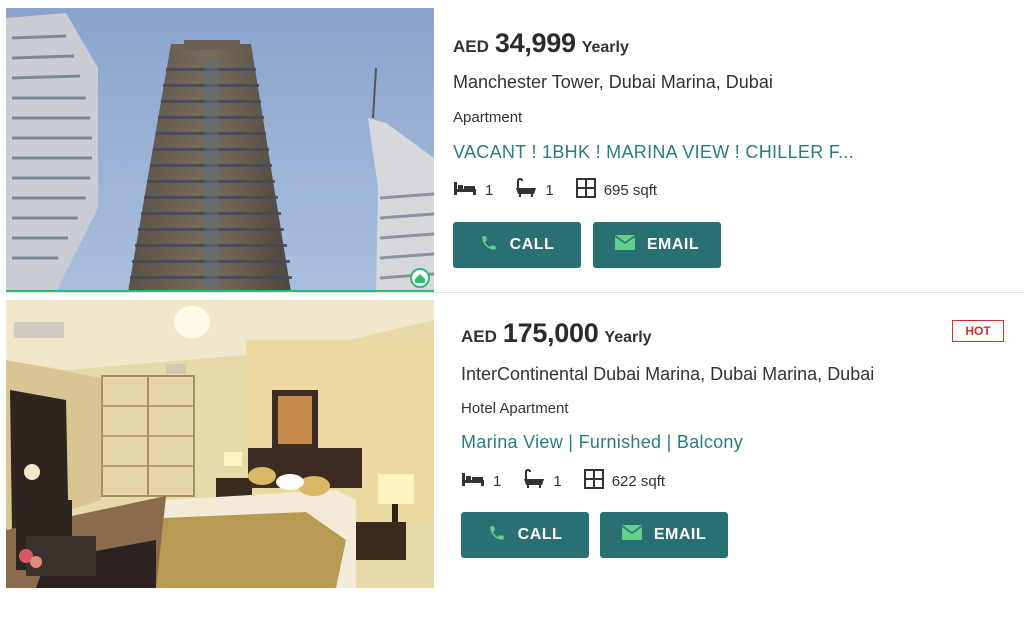 This screenshot has width=1024, height=640. What do you see at coordinates (566, 189) in the screenshot?
I see `listing-specs: 1 1 695 sqft` at bounding box center [566, 189].